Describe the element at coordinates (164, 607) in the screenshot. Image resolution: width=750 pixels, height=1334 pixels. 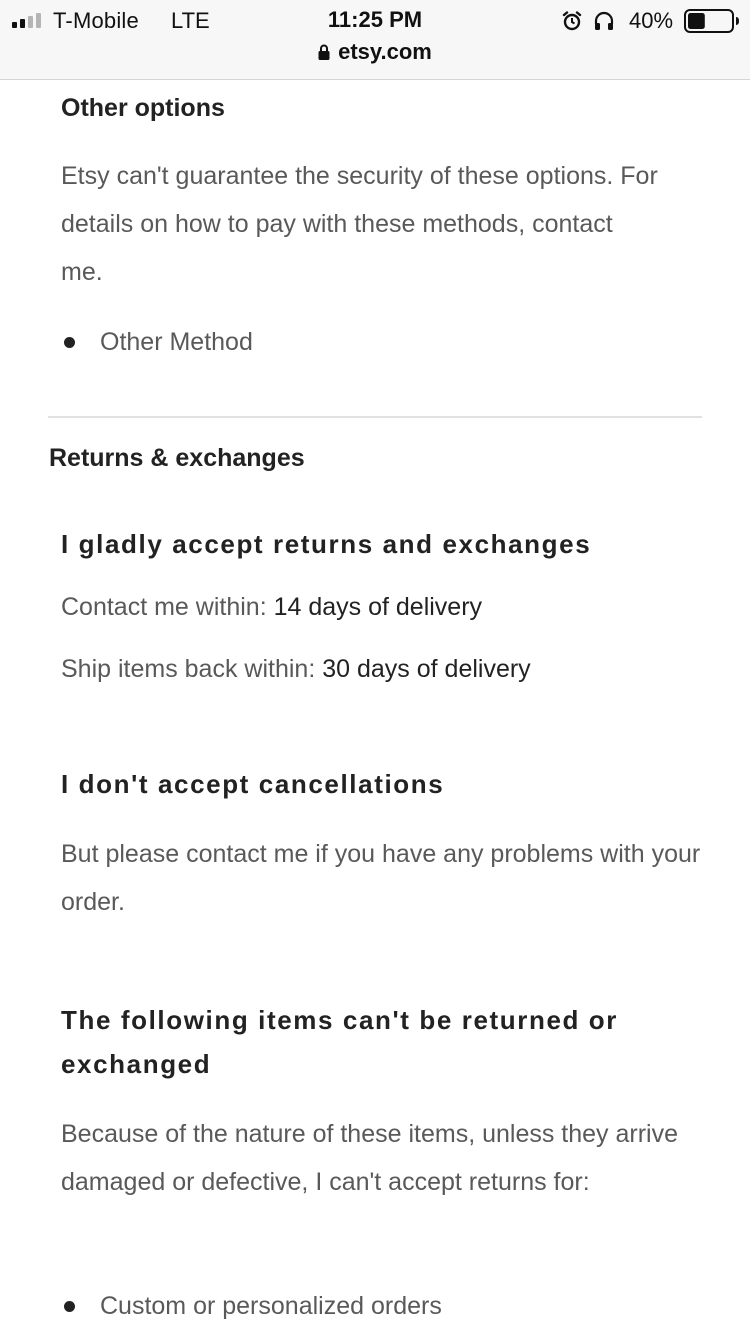
I see `contact-within-label: Contact me within:` at that location.